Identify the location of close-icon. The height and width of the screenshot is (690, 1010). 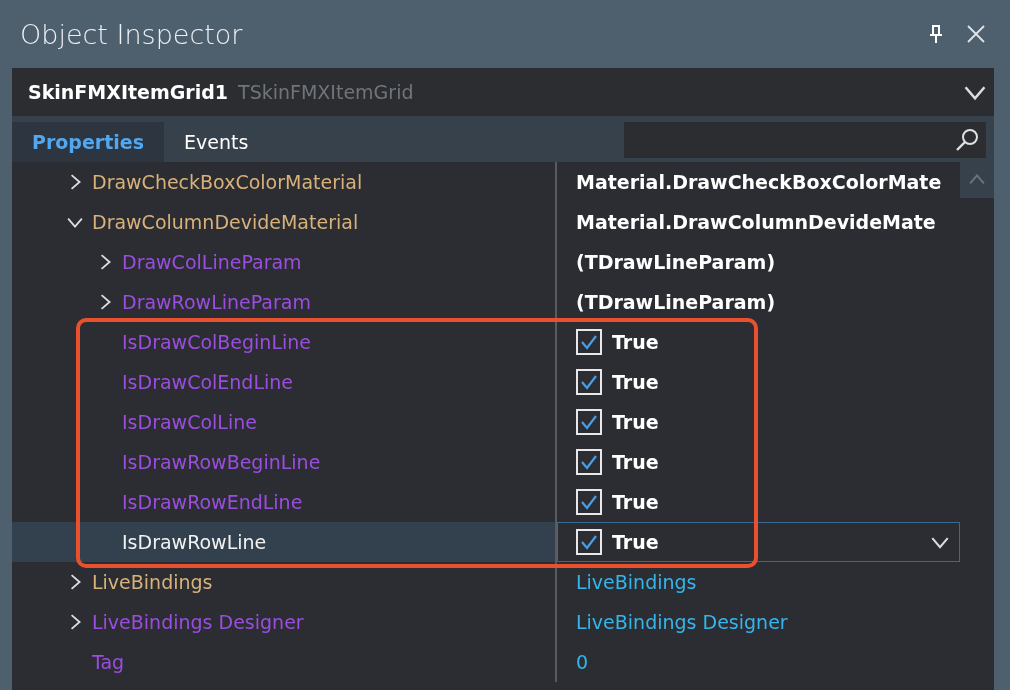
(976, 34).